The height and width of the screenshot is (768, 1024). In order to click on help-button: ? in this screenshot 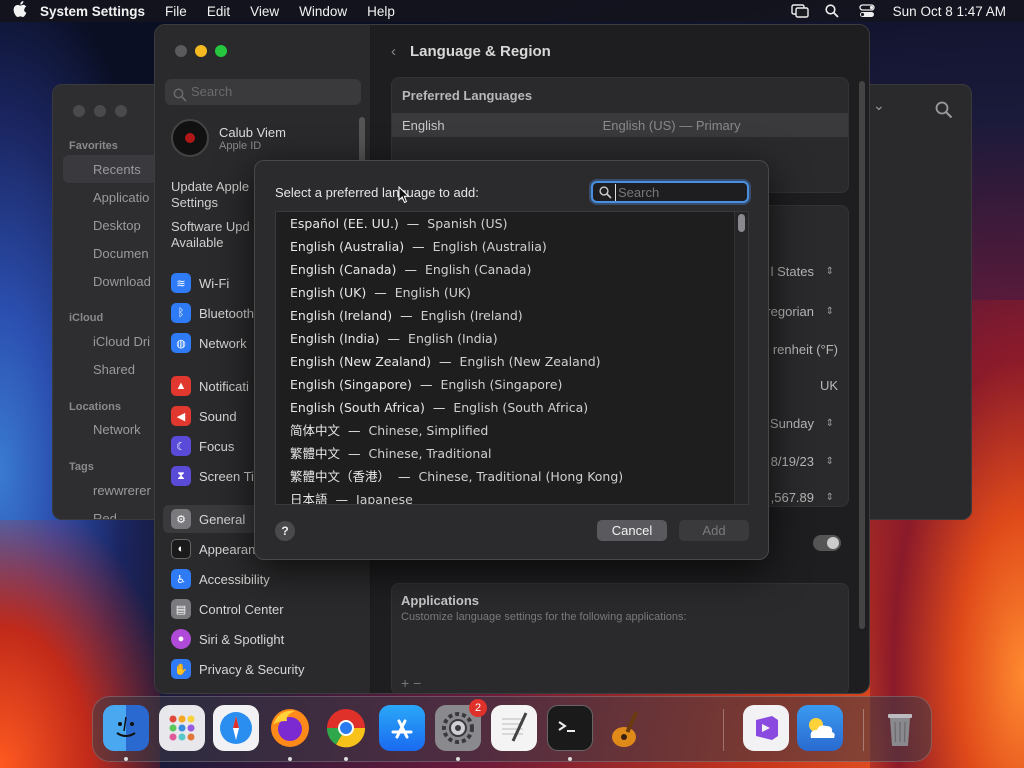, I will do `click(285, 531)`.